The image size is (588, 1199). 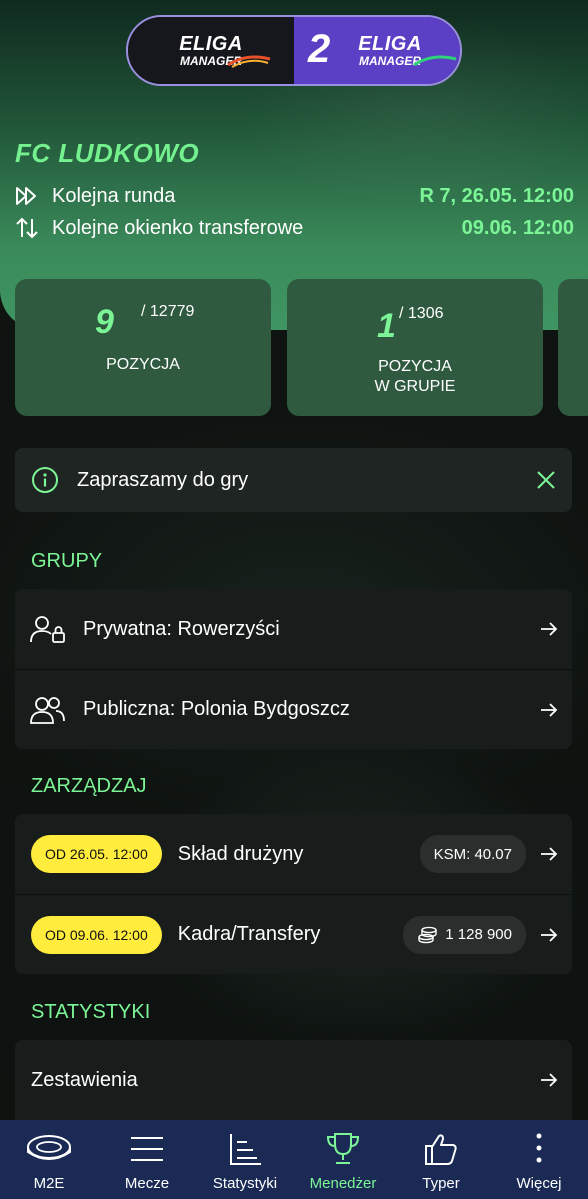 What do you see at coordinates (293, 480) in the screenshot?
I see `welcome-notice: Zapraszamy do gry` at bounding box center [293, 480].